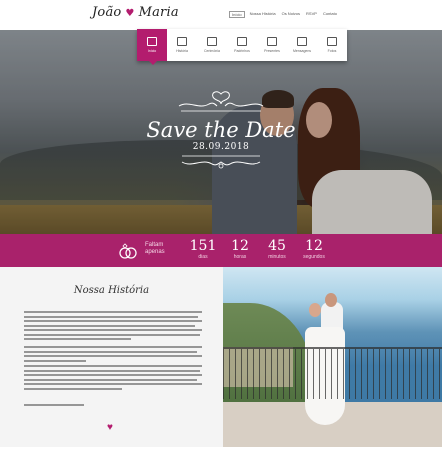 The image size is (442, 452). What do you see at coordinates (153, 63) in the screenshot?
I see `menu-pointer` at bounding box center [153, 63].